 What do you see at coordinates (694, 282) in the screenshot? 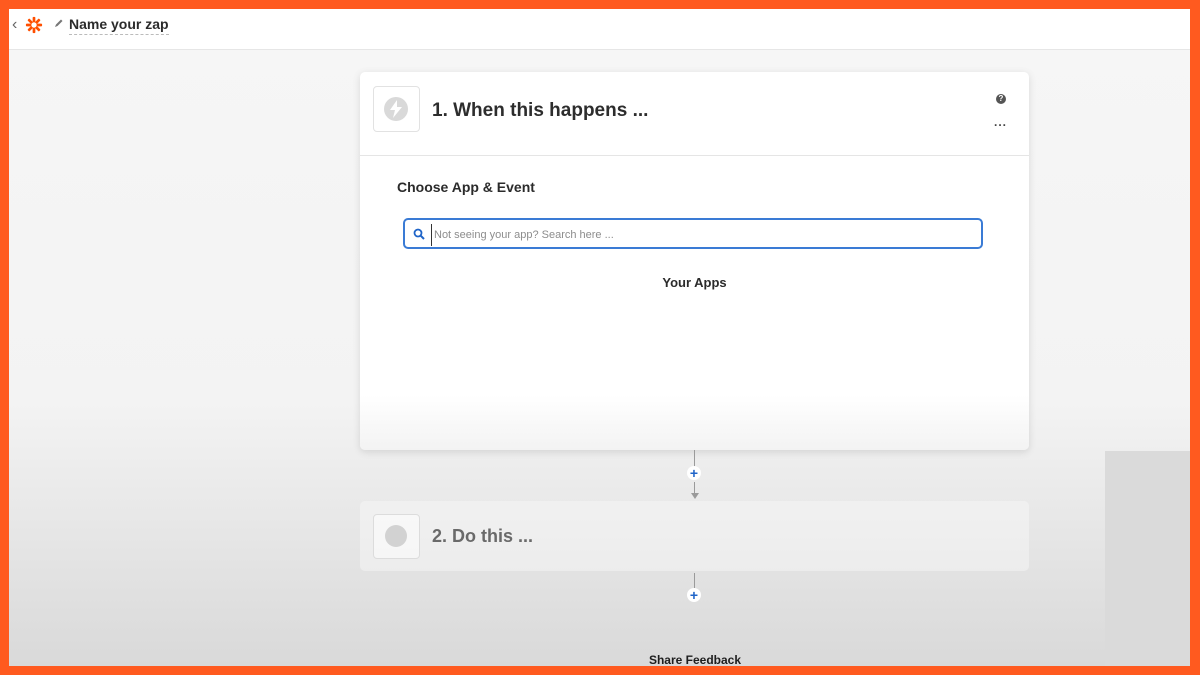
I see `your-apps-heading: Your Apps` at bounding box center [694, 282].